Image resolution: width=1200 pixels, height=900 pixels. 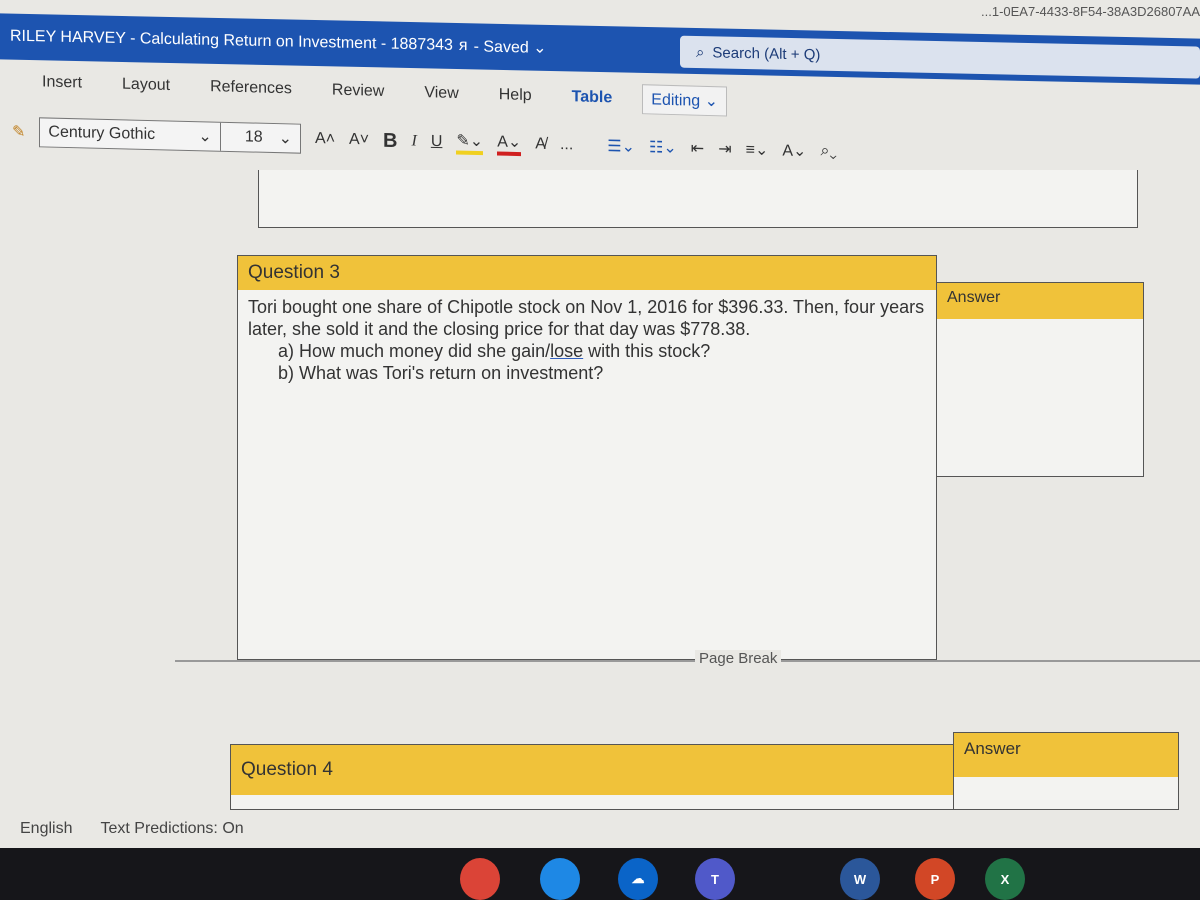 I want to click on question-3b: b) What was Tori's return on investment?, so click(x=441, y=373).